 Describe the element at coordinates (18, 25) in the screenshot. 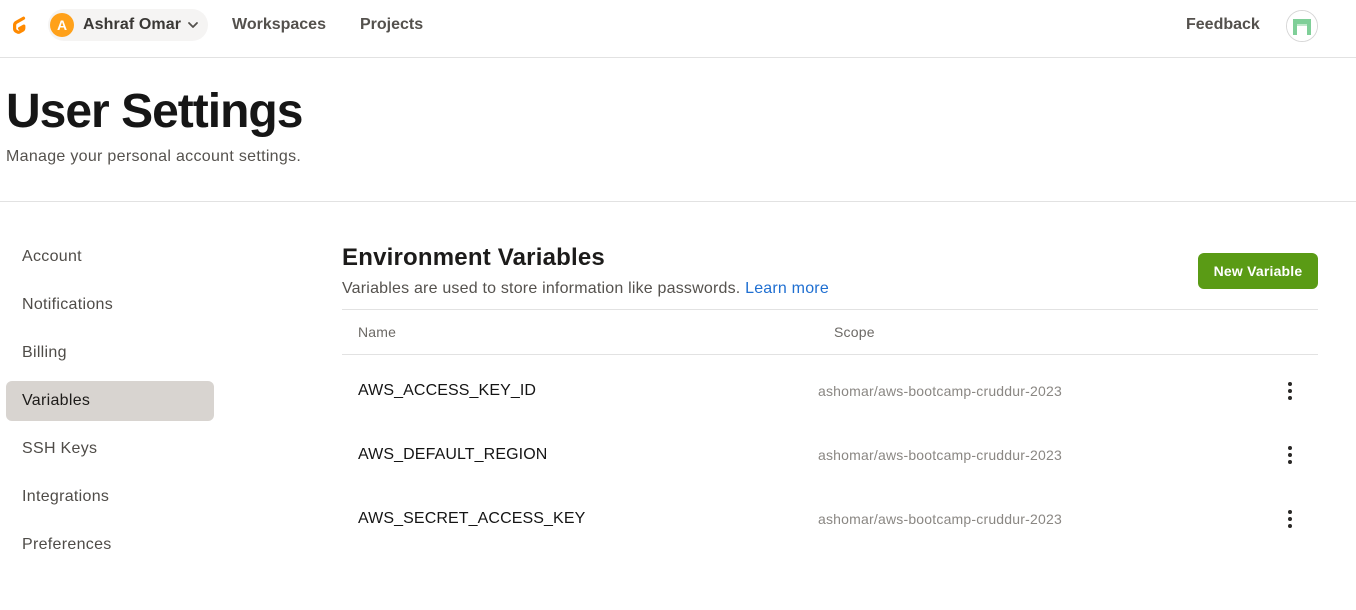

I see `gitpod-logo-icon` at that location.